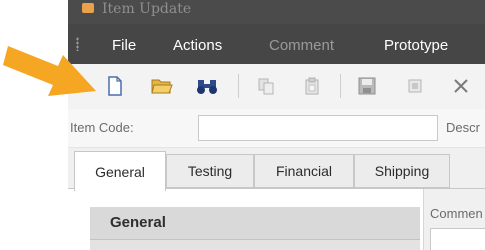 Image resolution: width=485 pixels, height=250 pixels. I want to click on description-label: Descr, so click(463, 127).